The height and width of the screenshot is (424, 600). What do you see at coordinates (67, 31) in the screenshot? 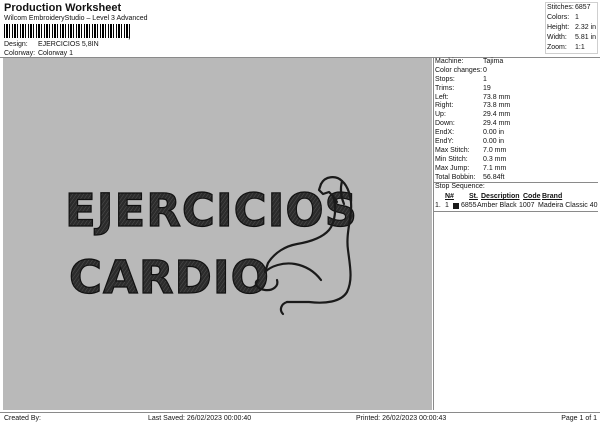
I see `barcode` at bounding box center [67, 31].